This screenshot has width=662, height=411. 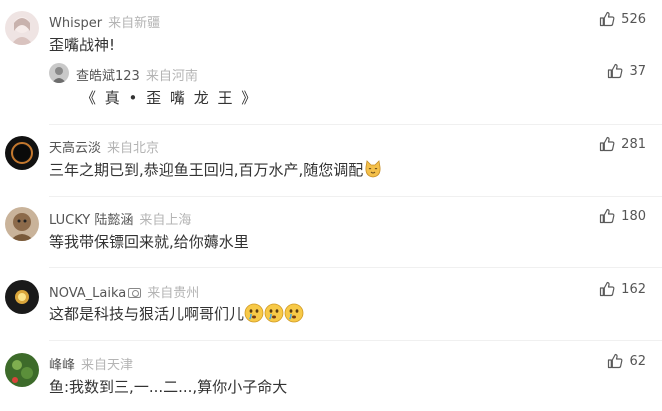 I want to click on comment-text-content: 这都是科技与狠活儿啊哥们儿, so click(x=147, y=314).